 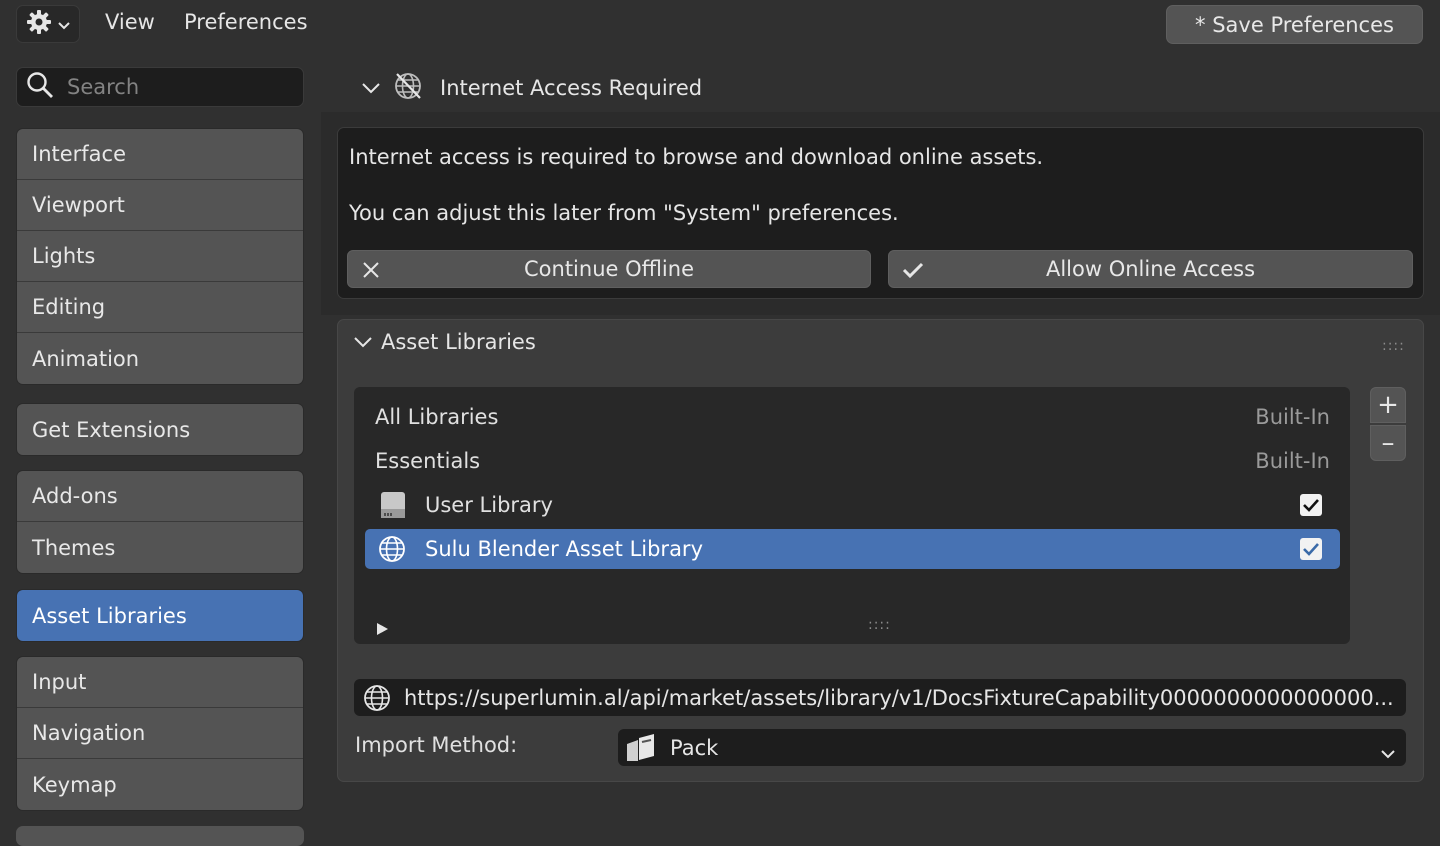 I want to click on sidebar-item-themes: Themes, so click(x=160, y=547).